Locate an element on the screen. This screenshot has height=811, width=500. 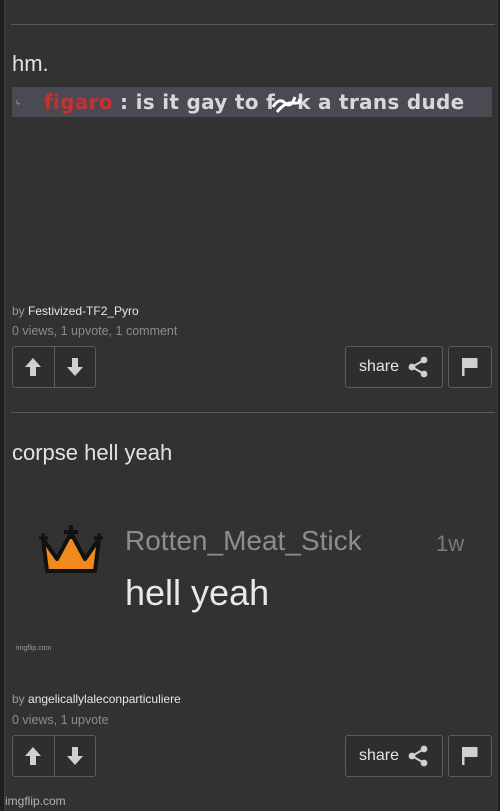
post-title: hm. is located at coordinates (30, 64).